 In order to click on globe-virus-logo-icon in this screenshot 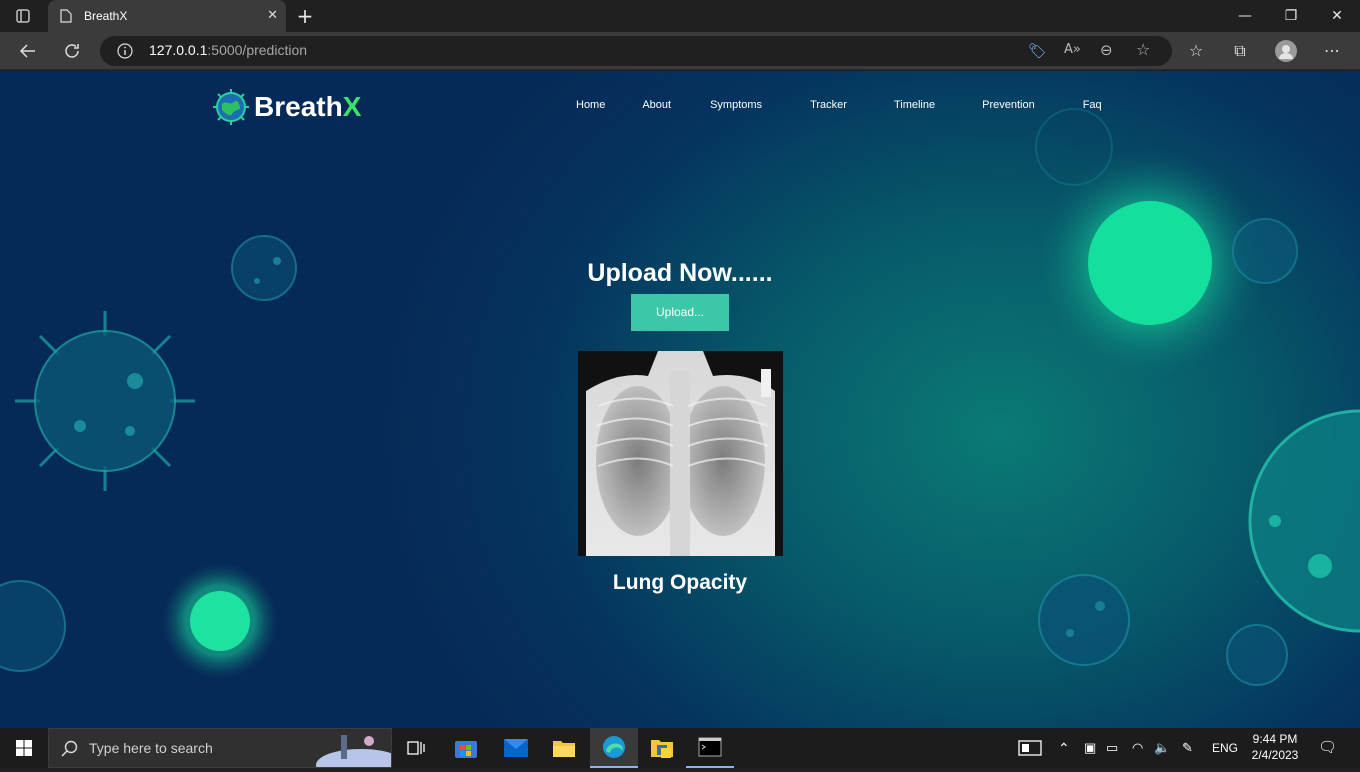, I will do `click(231, 107)`.